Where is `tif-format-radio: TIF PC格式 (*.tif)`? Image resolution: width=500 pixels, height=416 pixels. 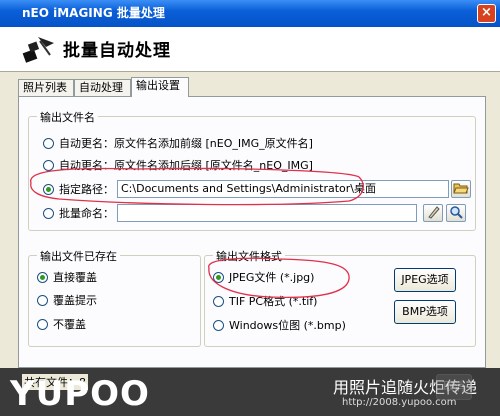
tif-format-radio: TIF PC格式 (*.tif) is located at coordinates (265, 301).